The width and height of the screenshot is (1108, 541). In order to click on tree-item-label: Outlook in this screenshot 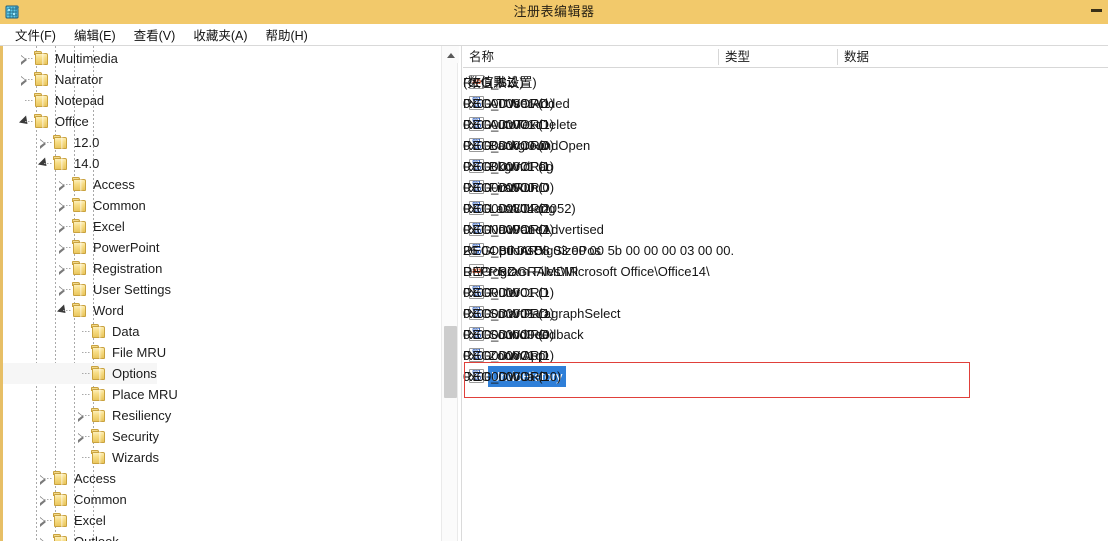, I will do `click(96, 536)`.